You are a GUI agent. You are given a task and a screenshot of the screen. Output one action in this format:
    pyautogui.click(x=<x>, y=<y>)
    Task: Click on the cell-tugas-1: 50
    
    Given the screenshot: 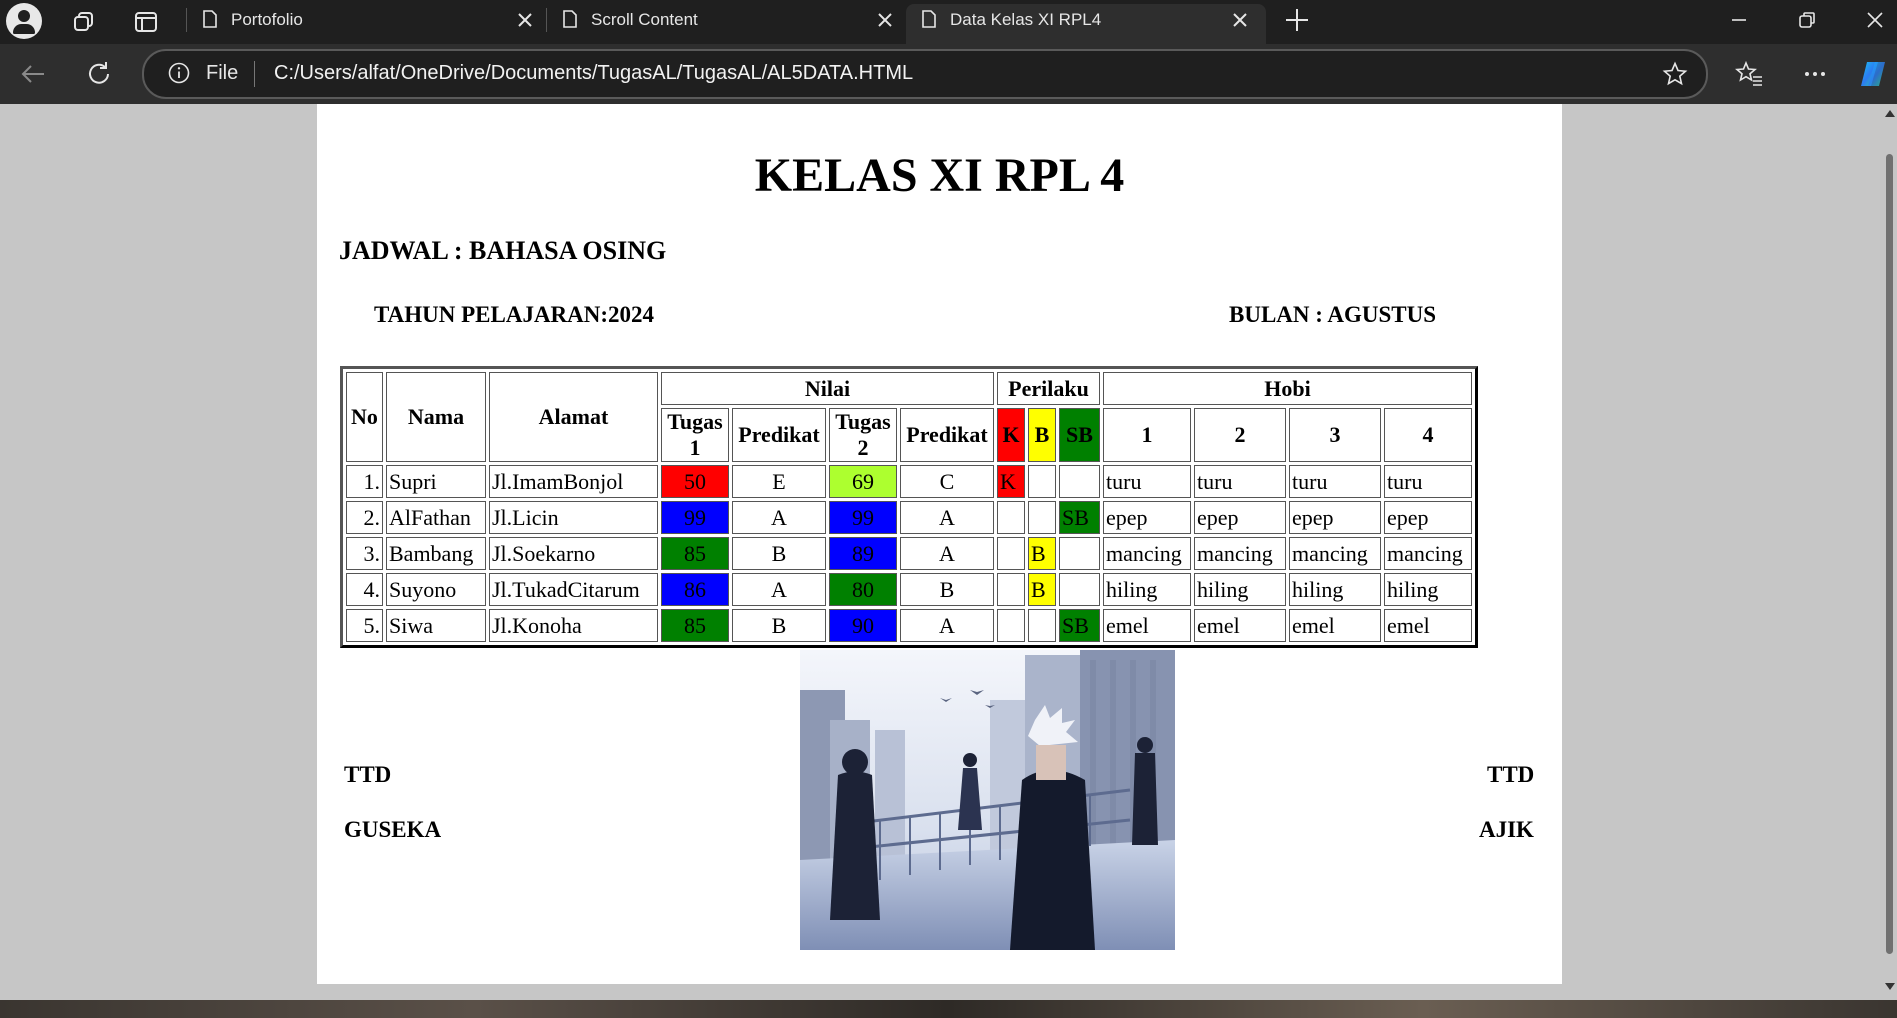 What is the action you would take?
    pyautogui.click(x=695, y=481)
    